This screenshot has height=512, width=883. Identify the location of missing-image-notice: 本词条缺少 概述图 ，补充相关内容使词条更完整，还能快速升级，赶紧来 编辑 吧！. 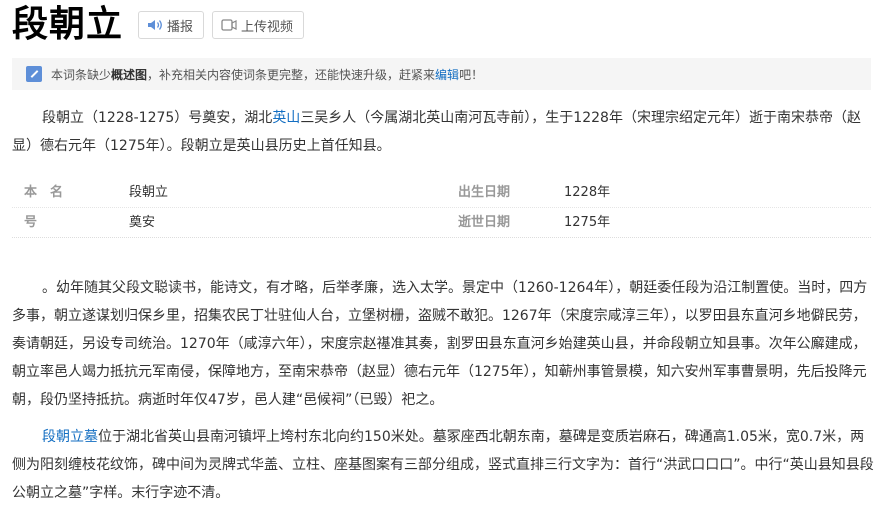
(441, 74).